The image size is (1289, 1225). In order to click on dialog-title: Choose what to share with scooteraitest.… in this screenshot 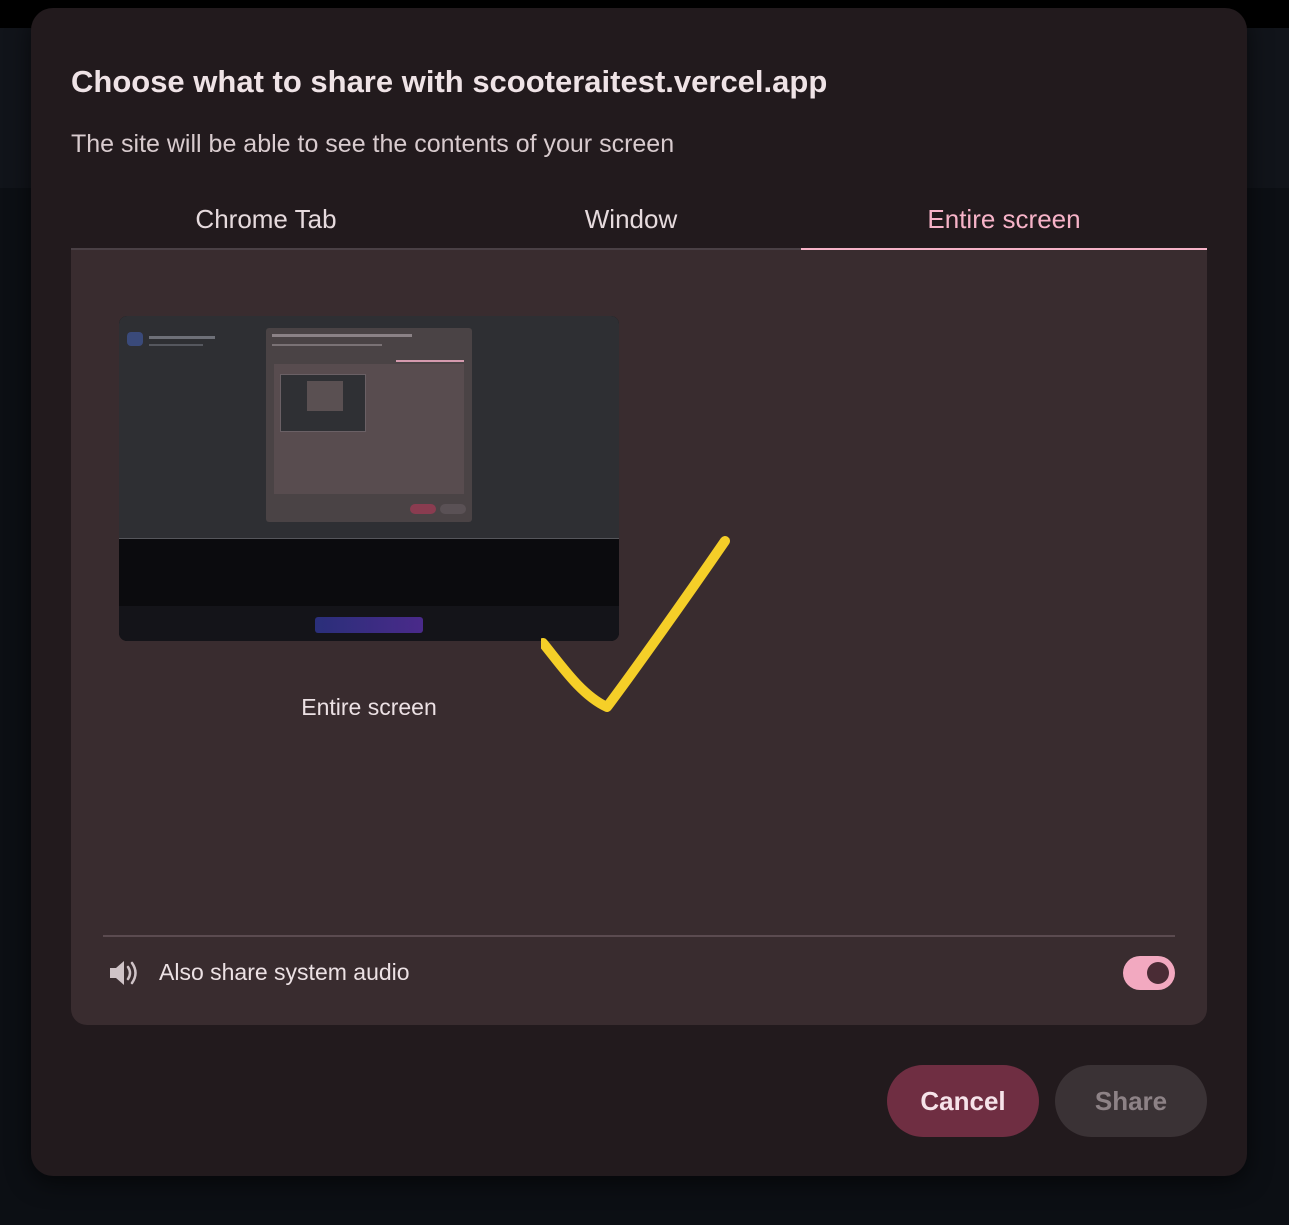, I will do `click(449, 81)`.